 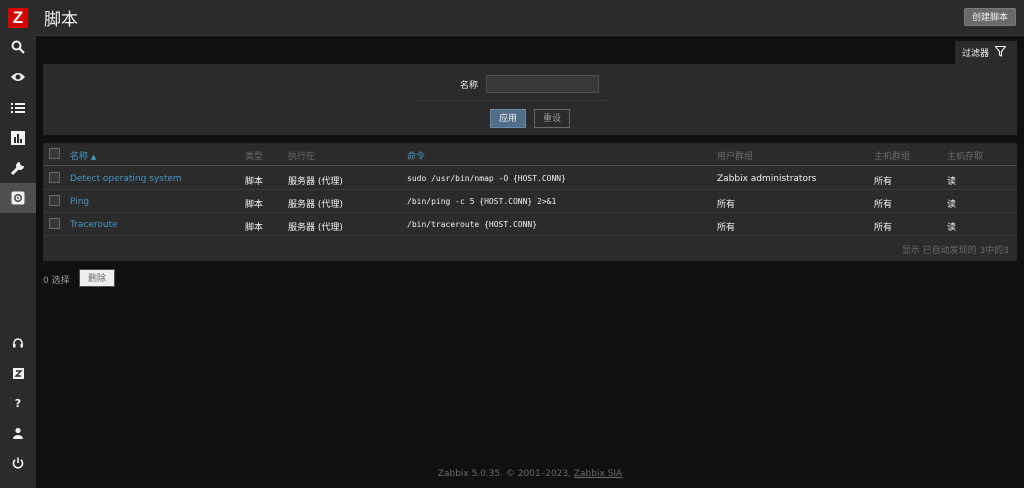 What do you see at coordinates (94, 225) in the screenshot?
I see `script-name-link: Traceroute` at bounding box center [94, 225].